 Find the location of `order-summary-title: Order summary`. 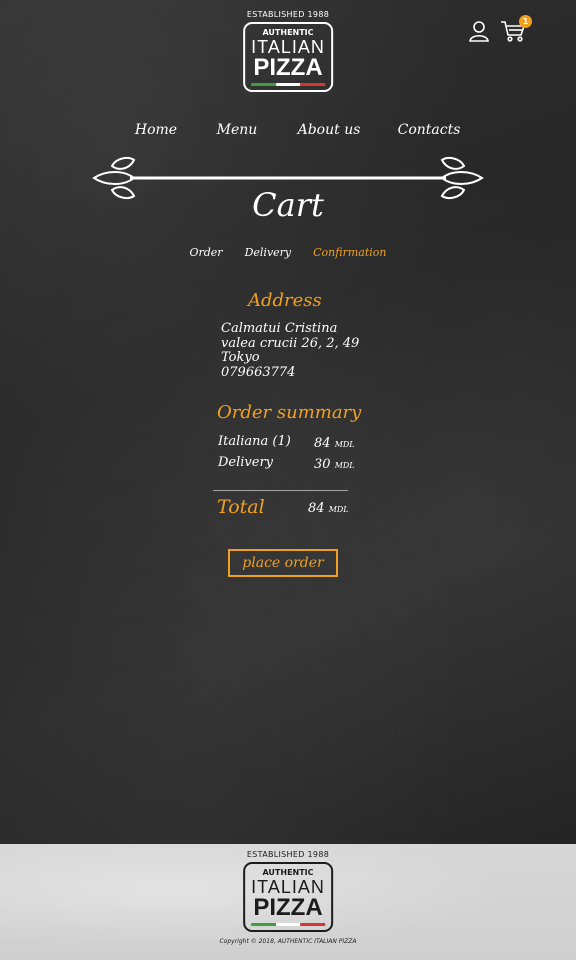

order-summary-title: Order summary is located at coordinates (289, 412).